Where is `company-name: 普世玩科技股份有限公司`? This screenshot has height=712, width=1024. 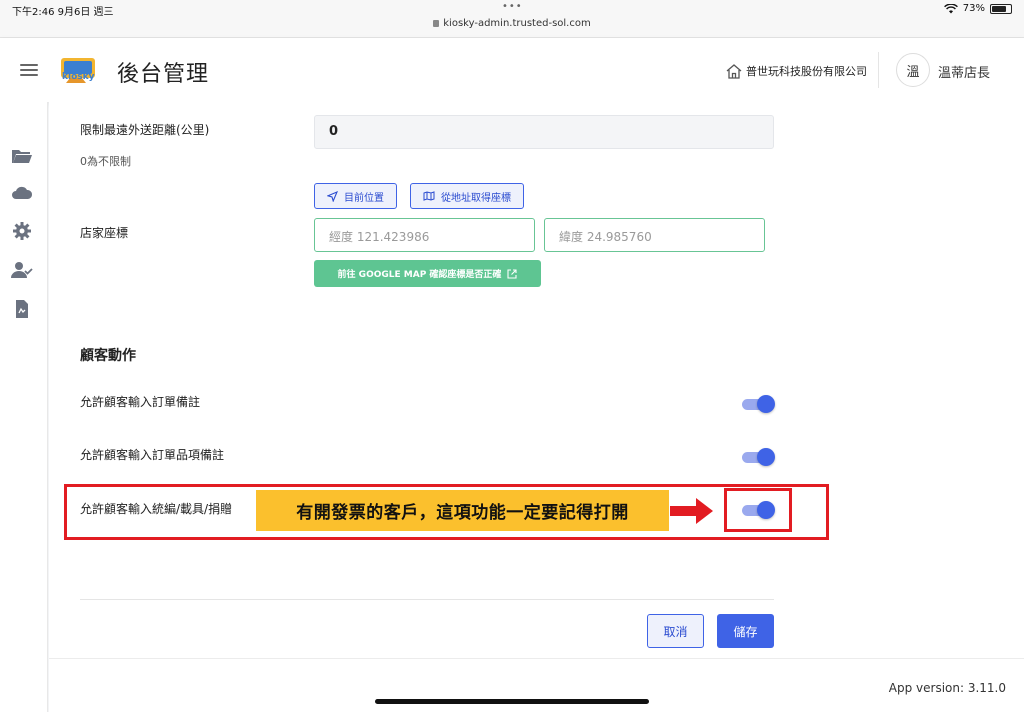 company-name: 普世玩科技股份有限公司 is located at coordinates (806, 71).